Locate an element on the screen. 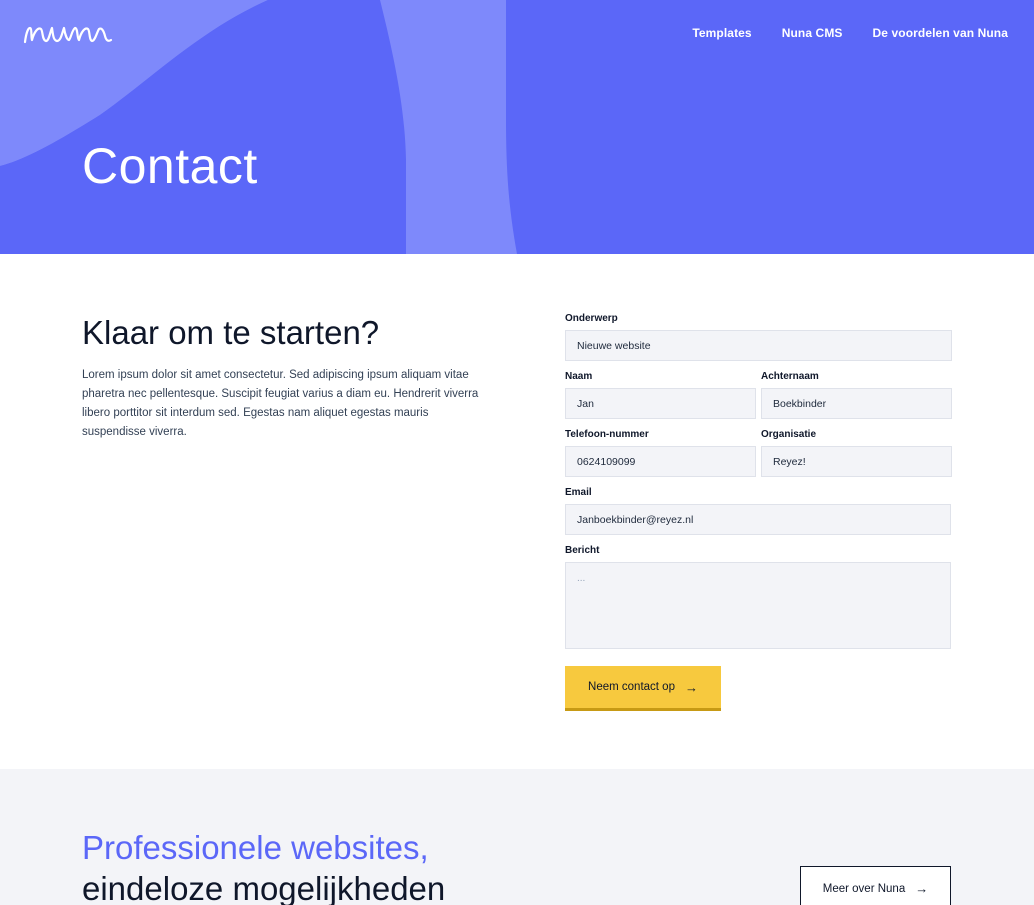 The height and width of the screenshot is (905, 1034). main-nav: Templates Nuna CMS De voordelen van Nuna is located at coordinates (850, 33).